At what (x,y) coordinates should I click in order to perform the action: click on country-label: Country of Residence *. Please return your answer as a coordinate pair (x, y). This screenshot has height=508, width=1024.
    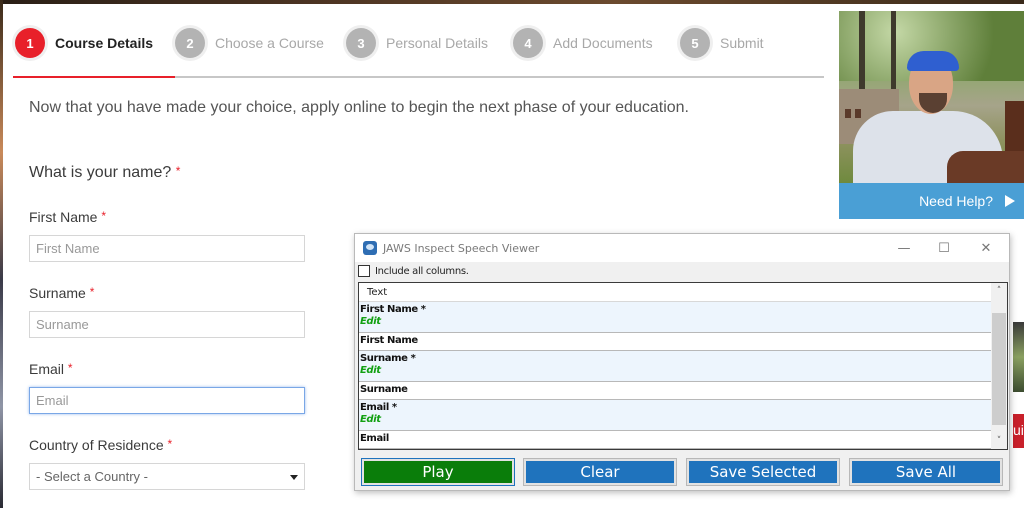
    Looking at the image, I should click on (100, 445).